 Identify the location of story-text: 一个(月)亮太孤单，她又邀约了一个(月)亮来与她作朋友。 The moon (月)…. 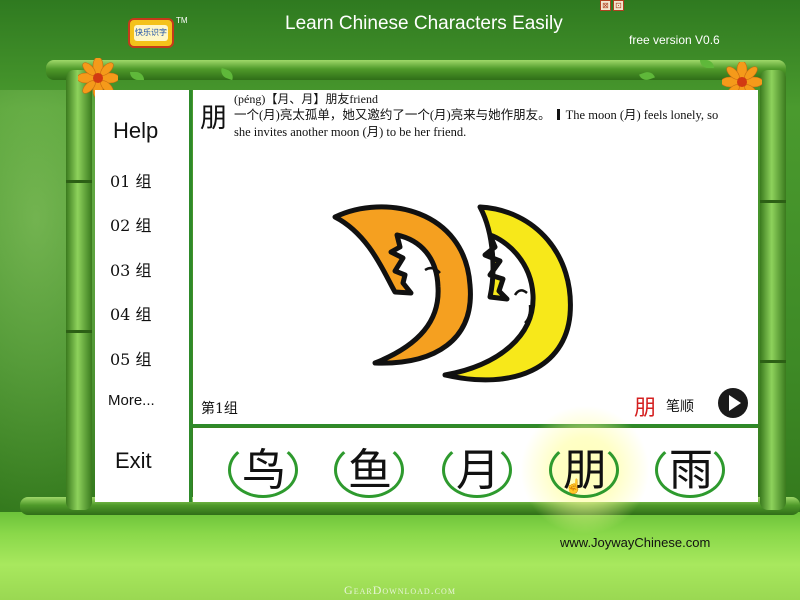
(484, 124).